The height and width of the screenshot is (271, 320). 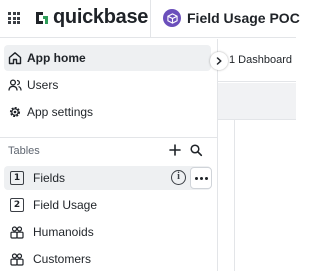 What do you see at coordinates (63, 232) in the screenshot?
I see `table-label: Humanoids` at bounding box center [63, 232].